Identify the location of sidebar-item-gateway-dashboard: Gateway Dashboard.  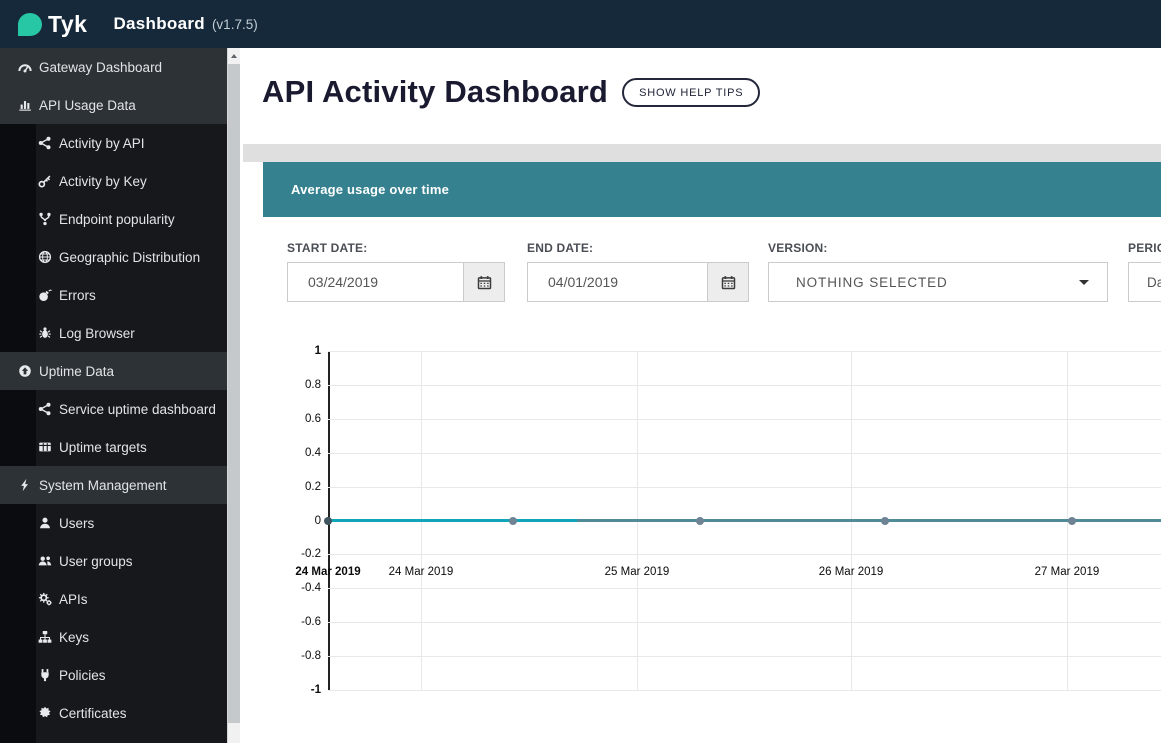
(113, 67).